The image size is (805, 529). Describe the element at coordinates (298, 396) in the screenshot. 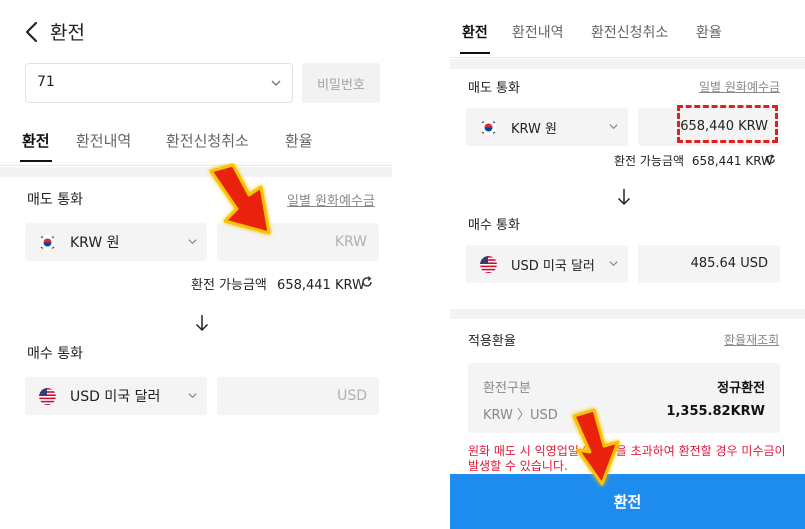

I see `buy-amount-input: USD` at that location.